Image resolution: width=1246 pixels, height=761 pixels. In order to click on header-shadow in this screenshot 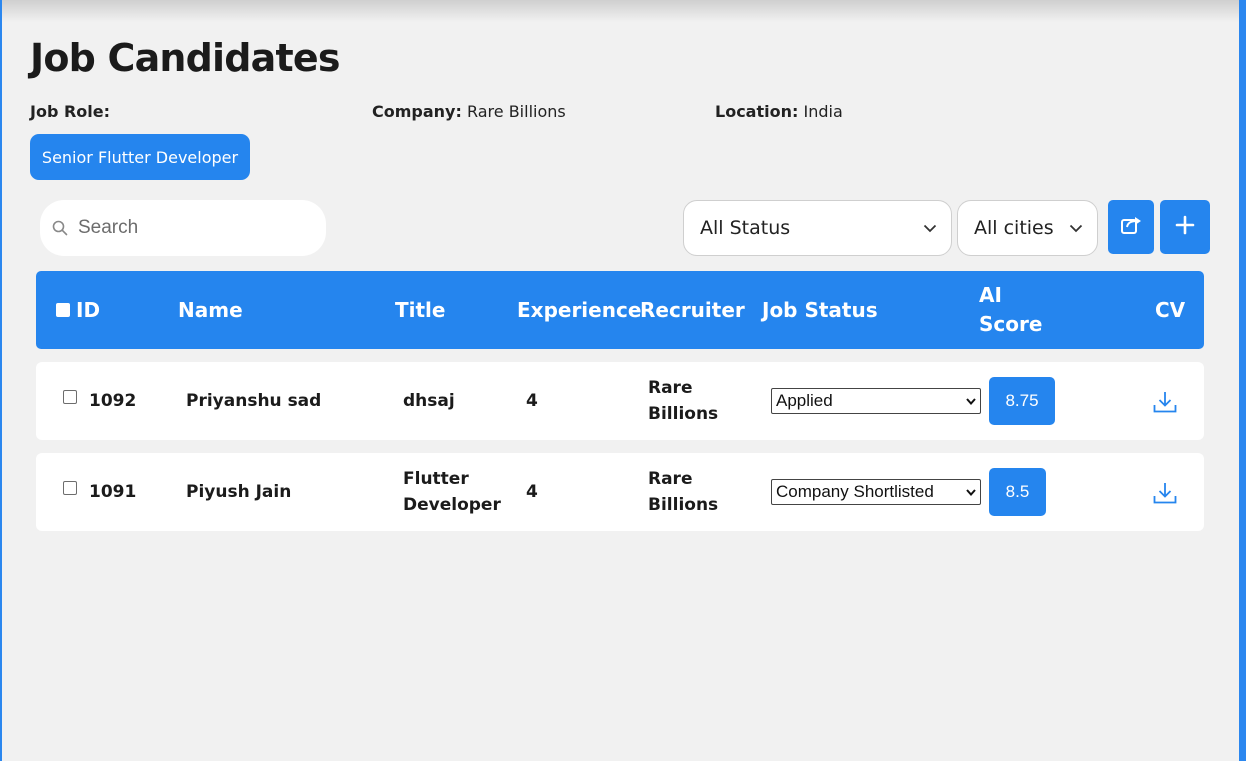, I will do `click(620, 11)`.